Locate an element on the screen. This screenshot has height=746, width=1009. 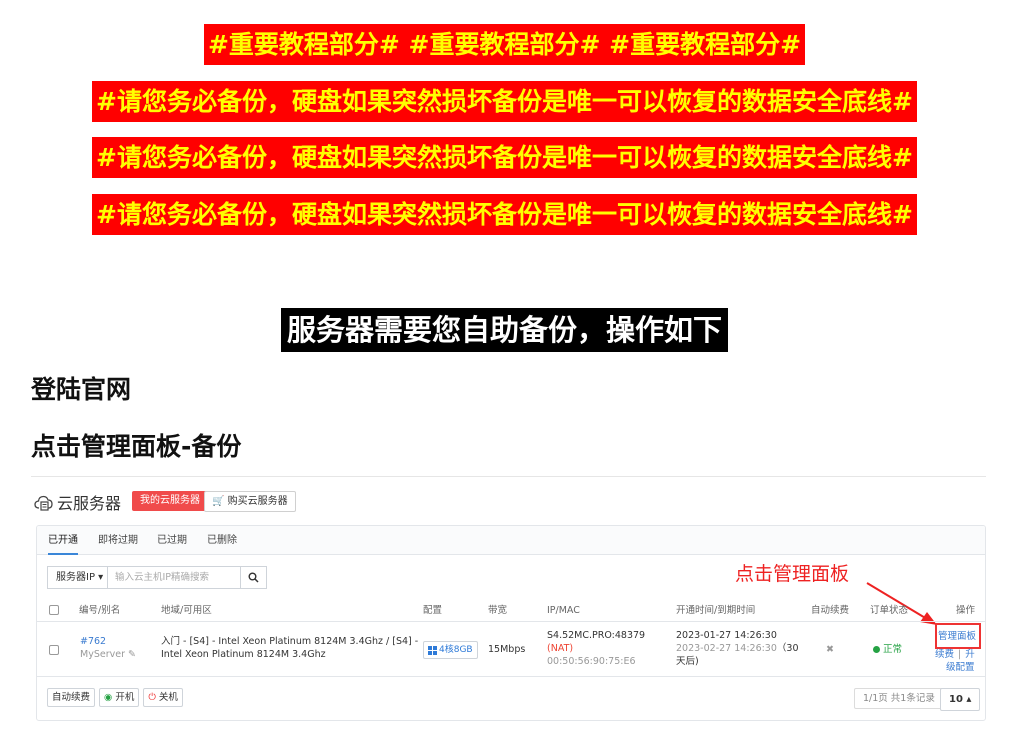
auto-renew-off-icon: ✖ is located at coordinates (830, 649).